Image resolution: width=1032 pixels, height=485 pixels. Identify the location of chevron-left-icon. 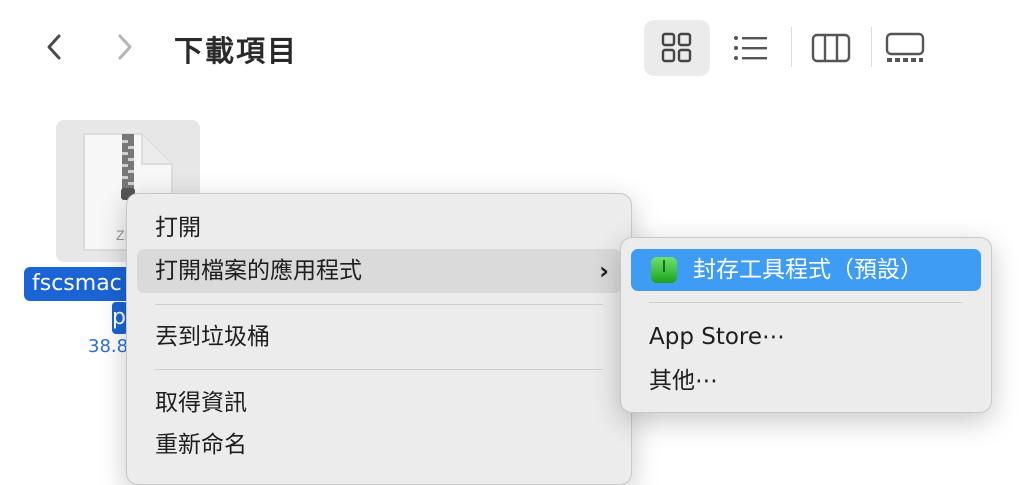
(54, 47).